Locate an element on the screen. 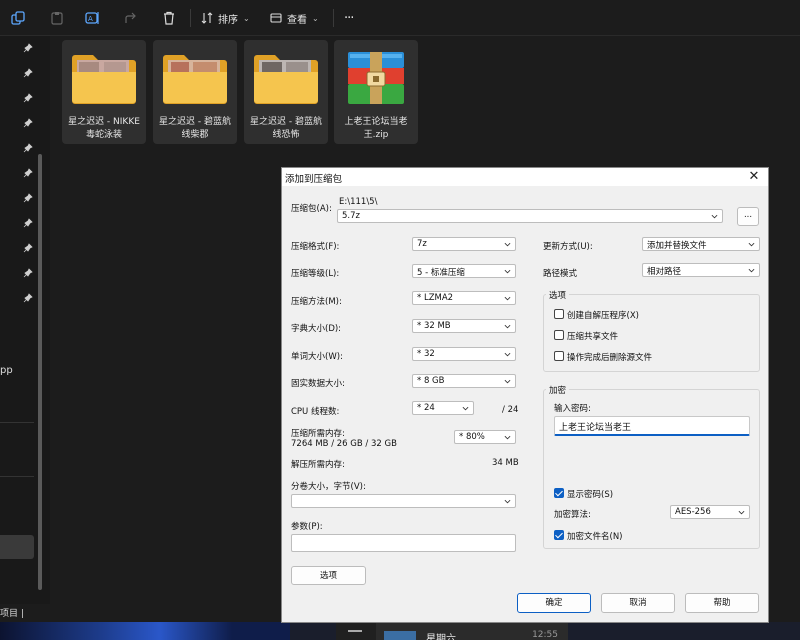 The height and width of the screenshot is (640, 800). word-size-label: 单词大小(W): is located at coordinates (317, 357).